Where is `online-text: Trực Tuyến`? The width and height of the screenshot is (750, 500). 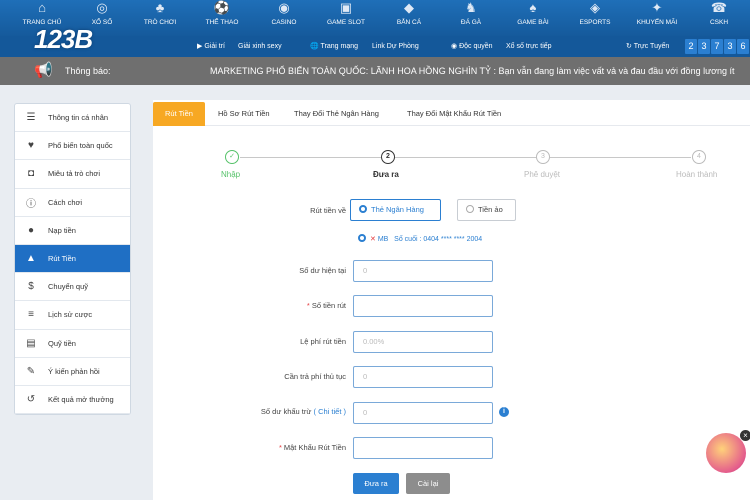
online-text: Trực Tuyến is located at coordinates (651, 46).